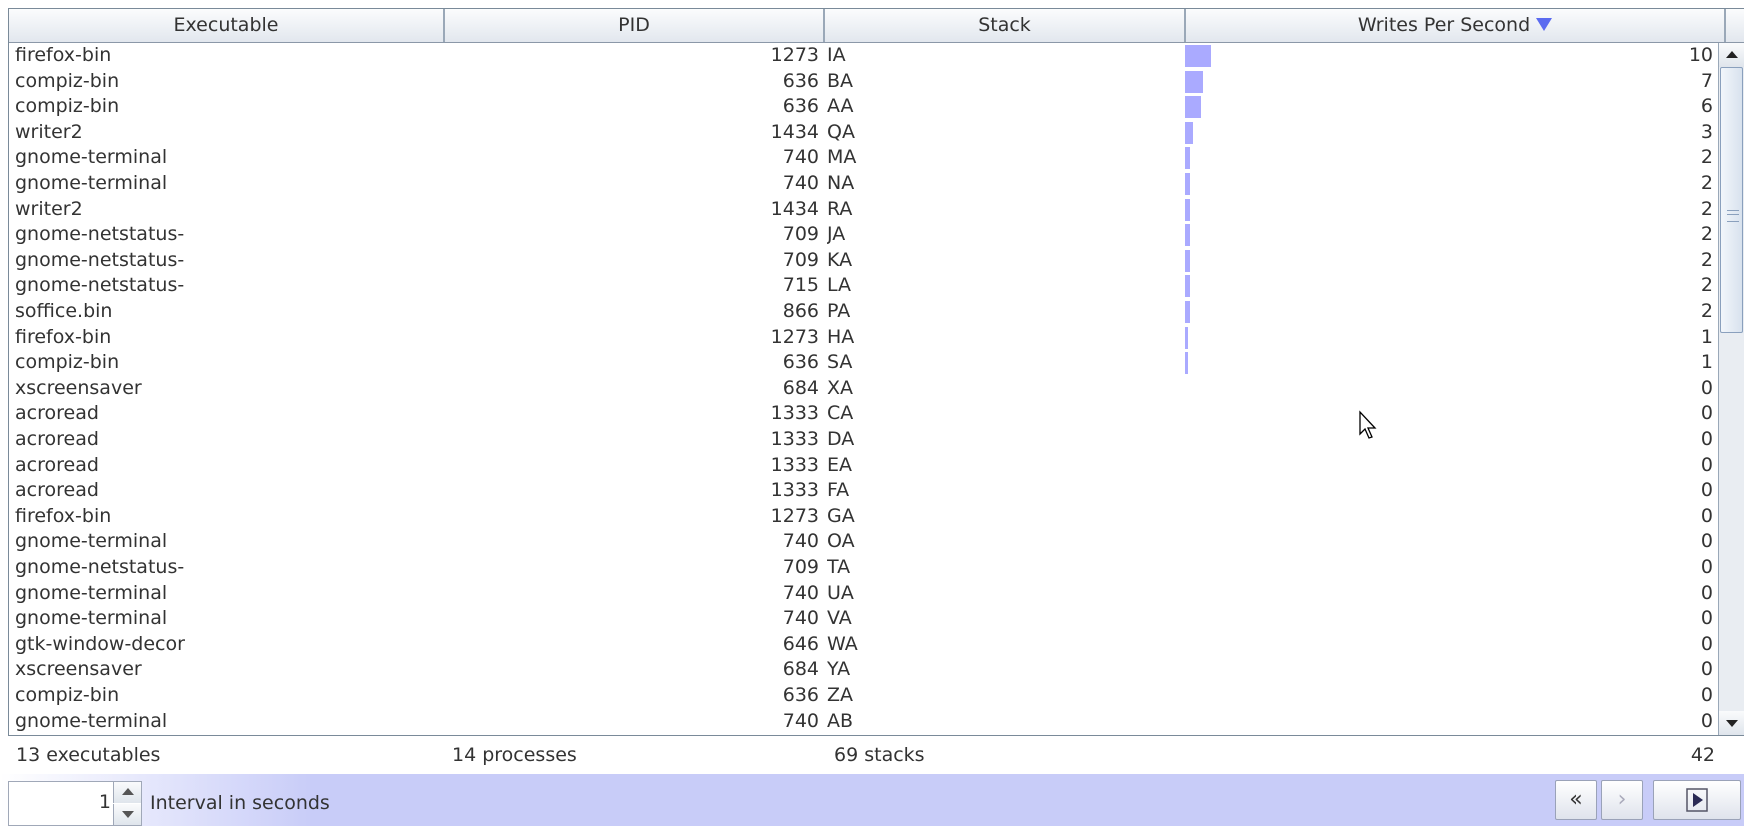  I want to click on table-row: compiz-bin 636 ZA 0, so click(863, 696).